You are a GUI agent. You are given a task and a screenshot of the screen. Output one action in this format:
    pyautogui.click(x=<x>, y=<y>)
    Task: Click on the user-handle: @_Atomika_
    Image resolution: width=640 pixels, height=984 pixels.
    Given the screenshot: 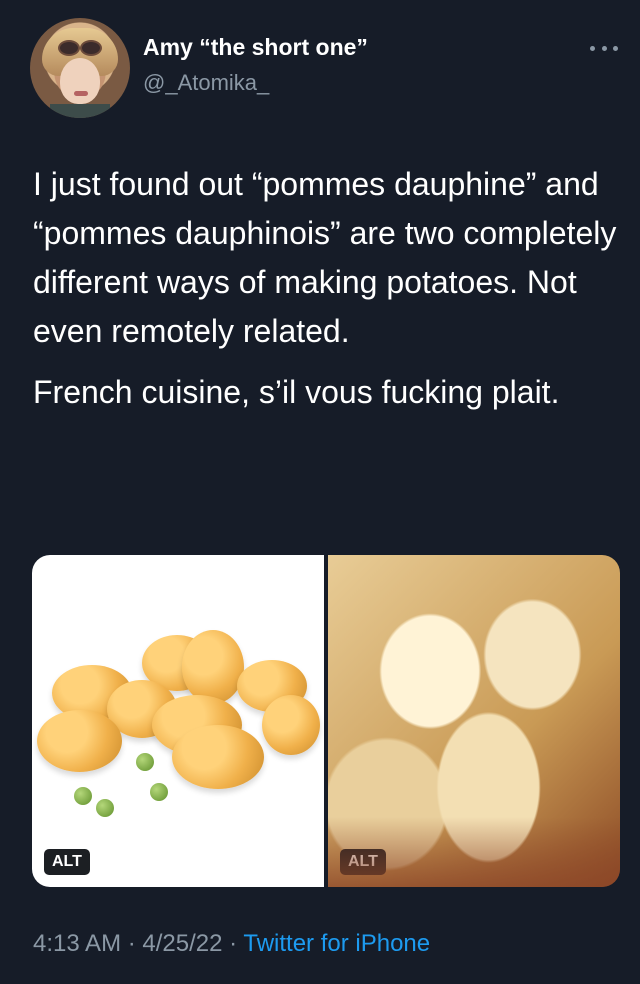 What is the action you would take?
    pyautogui.click(x=206, y=83)
    